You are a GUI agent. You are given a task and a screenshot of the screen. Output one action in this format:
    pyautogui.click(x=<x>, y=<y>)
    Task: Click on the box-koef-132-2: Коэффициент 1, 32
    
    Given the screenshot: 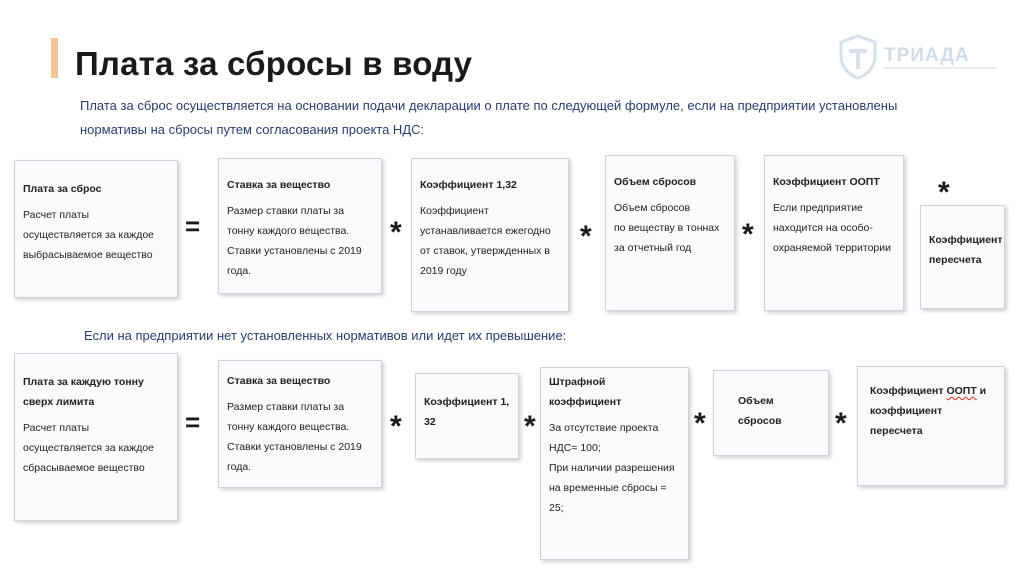 What is the action you would take?
    pyautogui.click(x=467, y=416)
    